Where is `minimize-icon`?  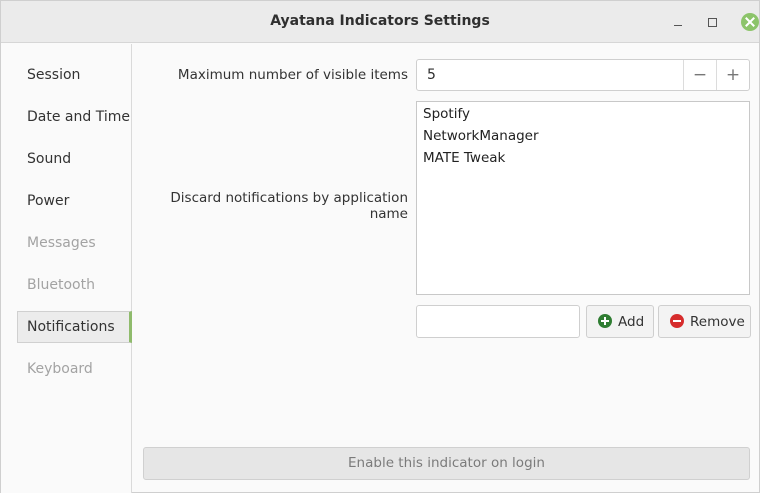 minimize-icon is located at coordinates (678, 22).